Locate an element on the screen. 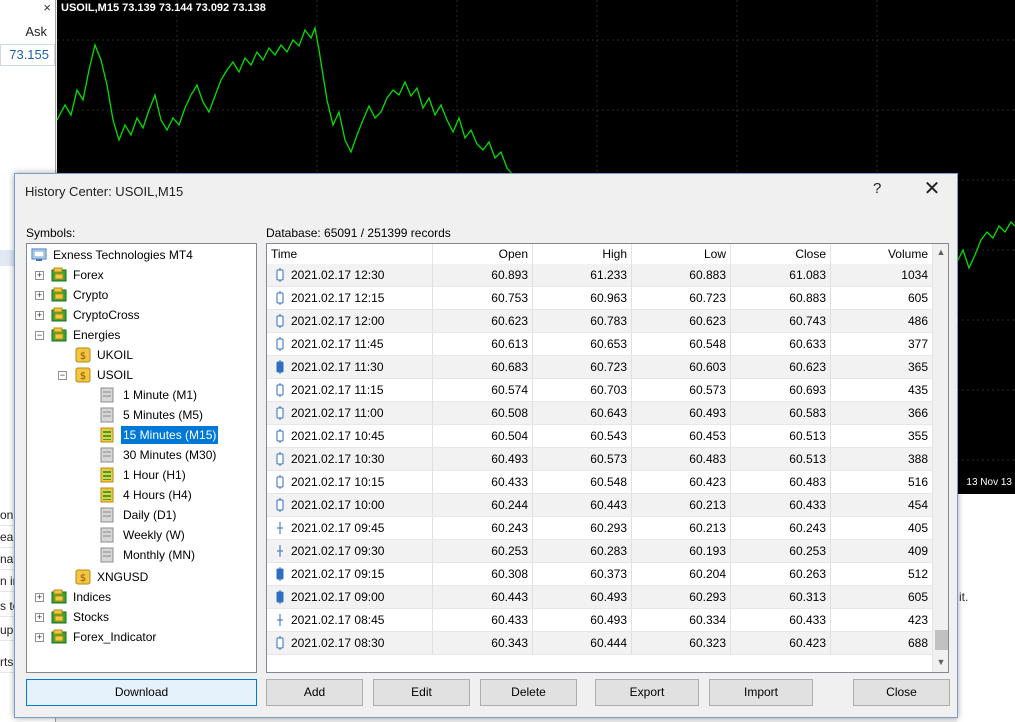 The height and width of the screenshot is (722, 1015). column-header-open: Open is located at coordinates (483, 254).